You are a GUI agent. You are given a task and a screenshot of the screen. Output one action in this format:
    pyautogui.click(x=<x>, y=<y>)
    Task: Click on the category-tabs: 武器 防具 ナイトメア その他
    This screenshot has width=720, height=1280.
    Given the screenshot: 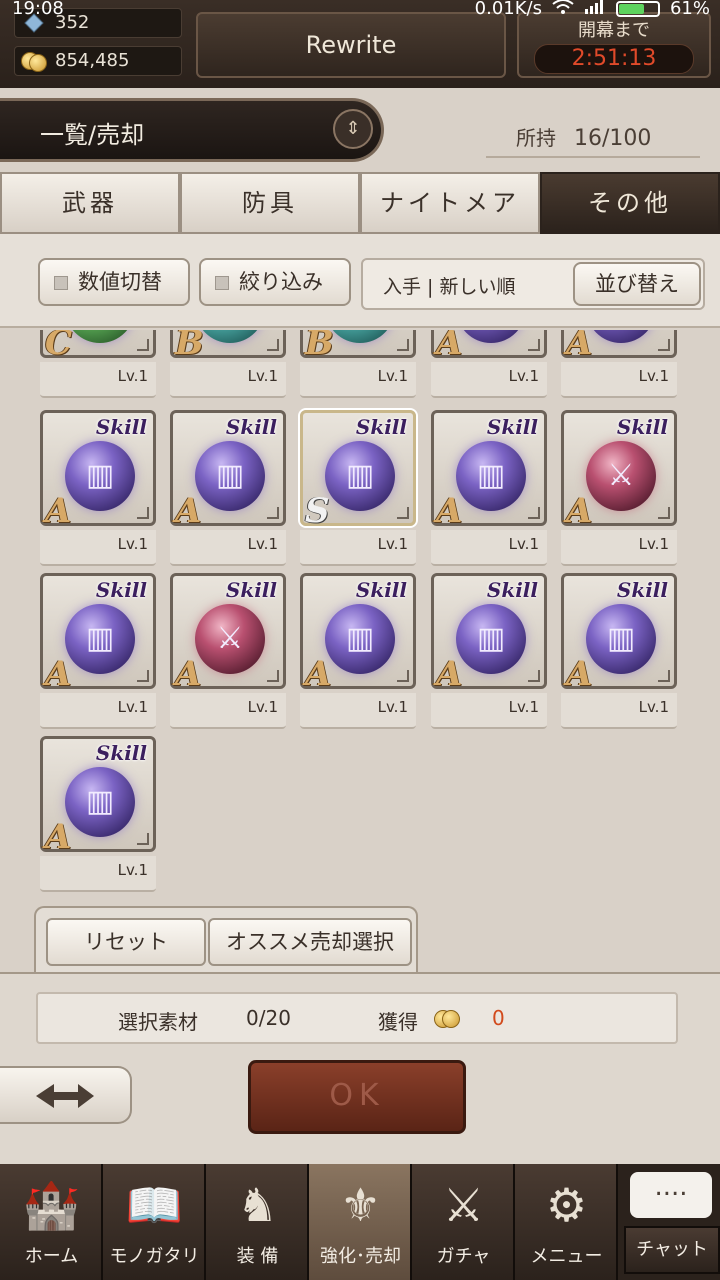 What is the action you would take?
    pyautogui.click(x=360, y=203)
    